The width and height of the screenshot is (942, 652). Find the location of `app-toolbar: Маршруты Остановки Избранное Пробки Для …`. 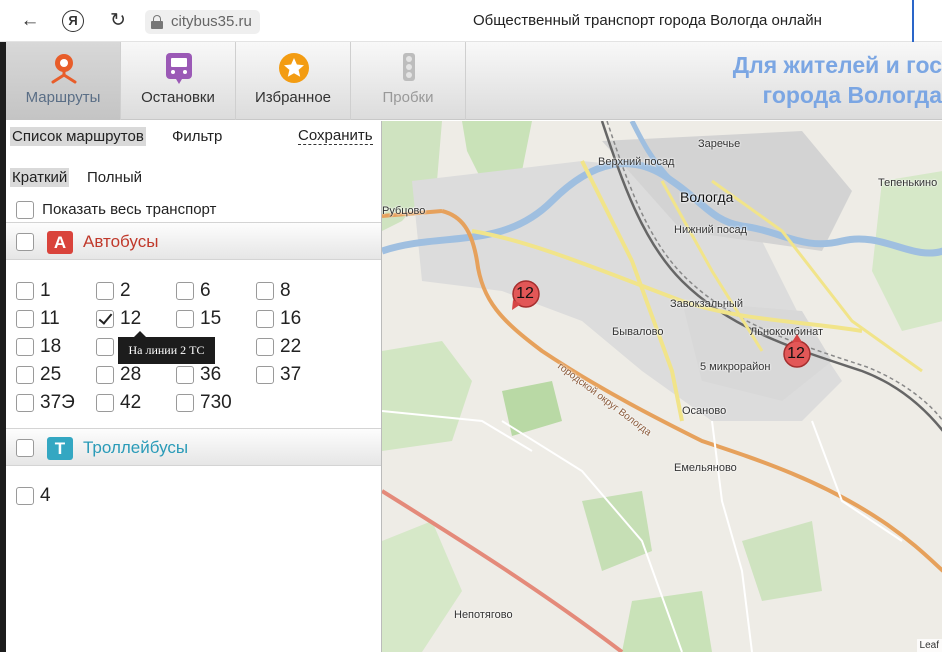

app-toolbar: Маршруты Остановки Избранное Пробки Для … is located at coordinates (474, 81).